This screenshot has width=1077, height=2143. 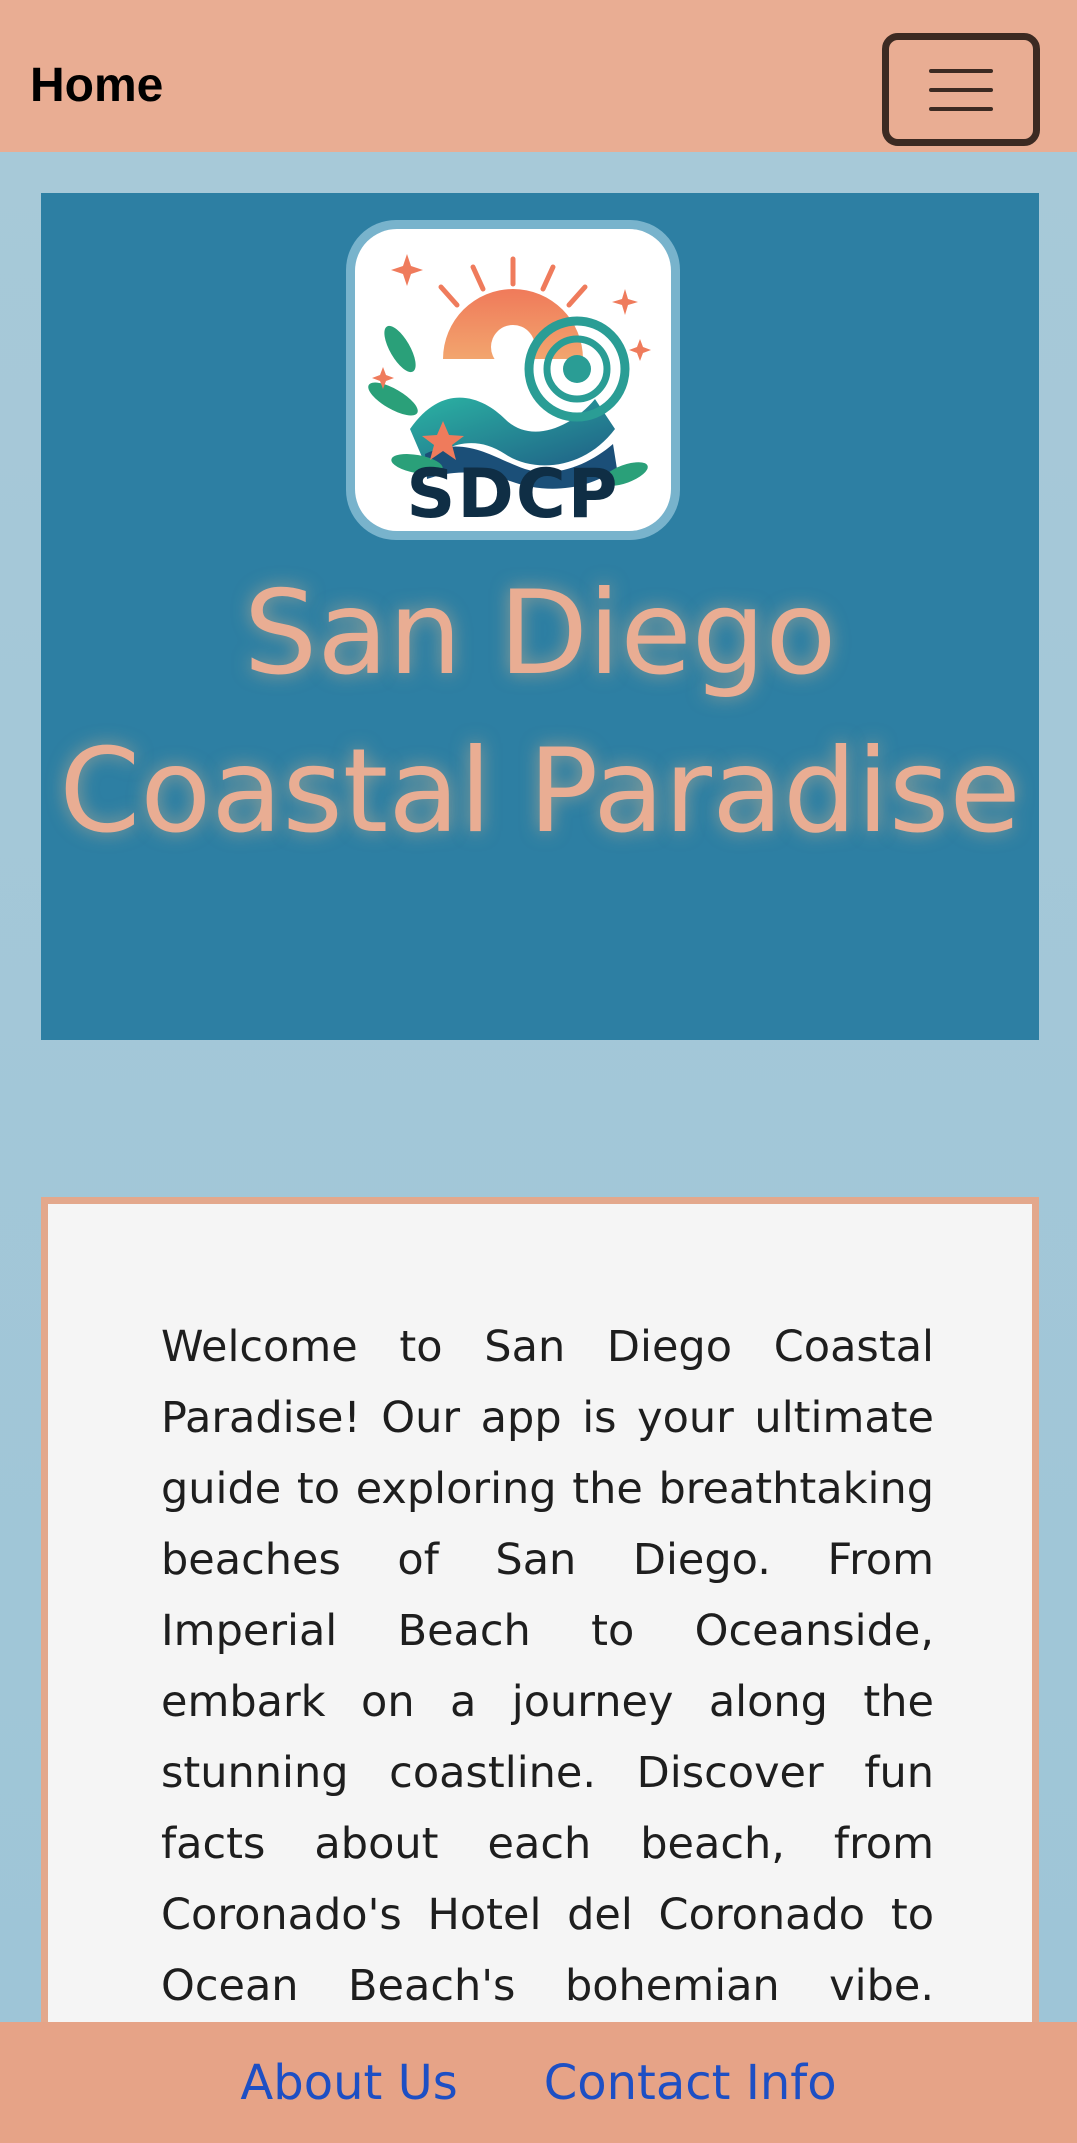 I want to click on menu-button, so click(x=961, y=89).